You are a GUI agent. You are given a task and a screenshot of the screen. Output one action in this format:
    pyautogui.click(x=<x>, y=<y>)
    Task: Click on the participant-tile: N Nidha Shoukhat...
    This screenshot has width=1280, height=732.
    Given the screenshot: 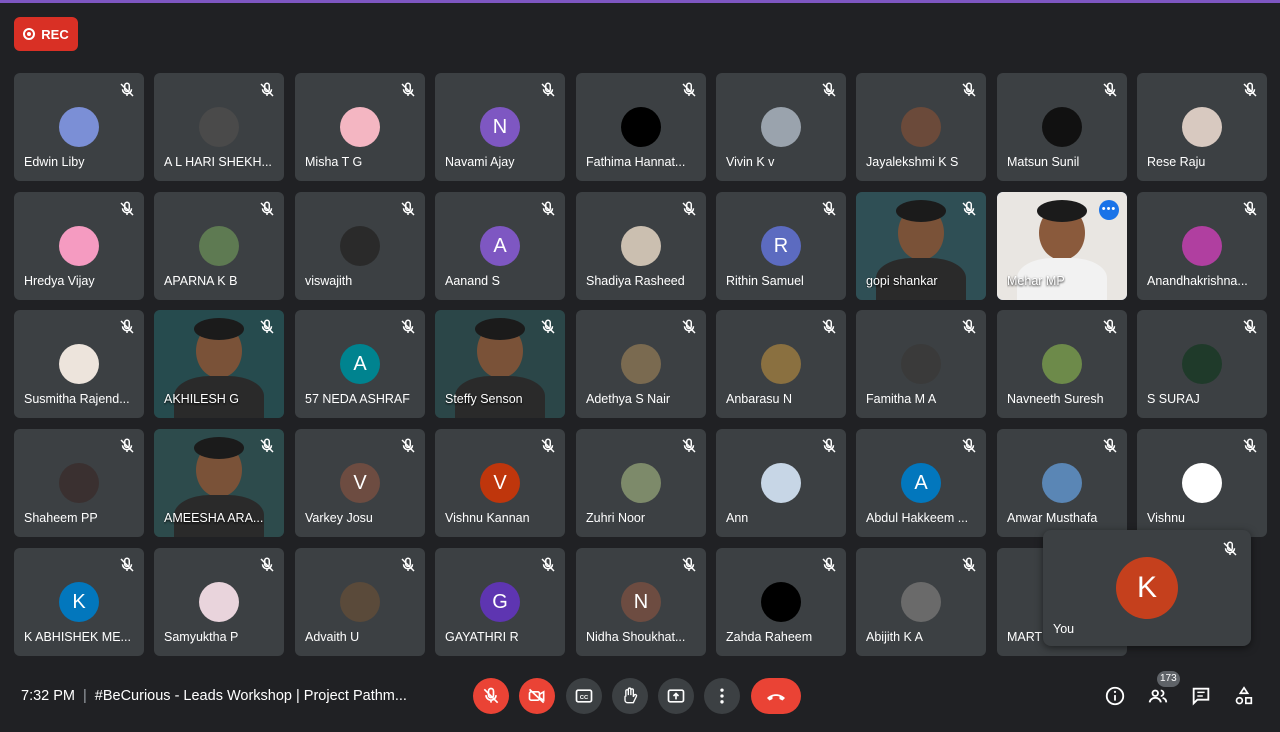 What is the action you would take?
    pyautogui.click(x=641, y=602)
    